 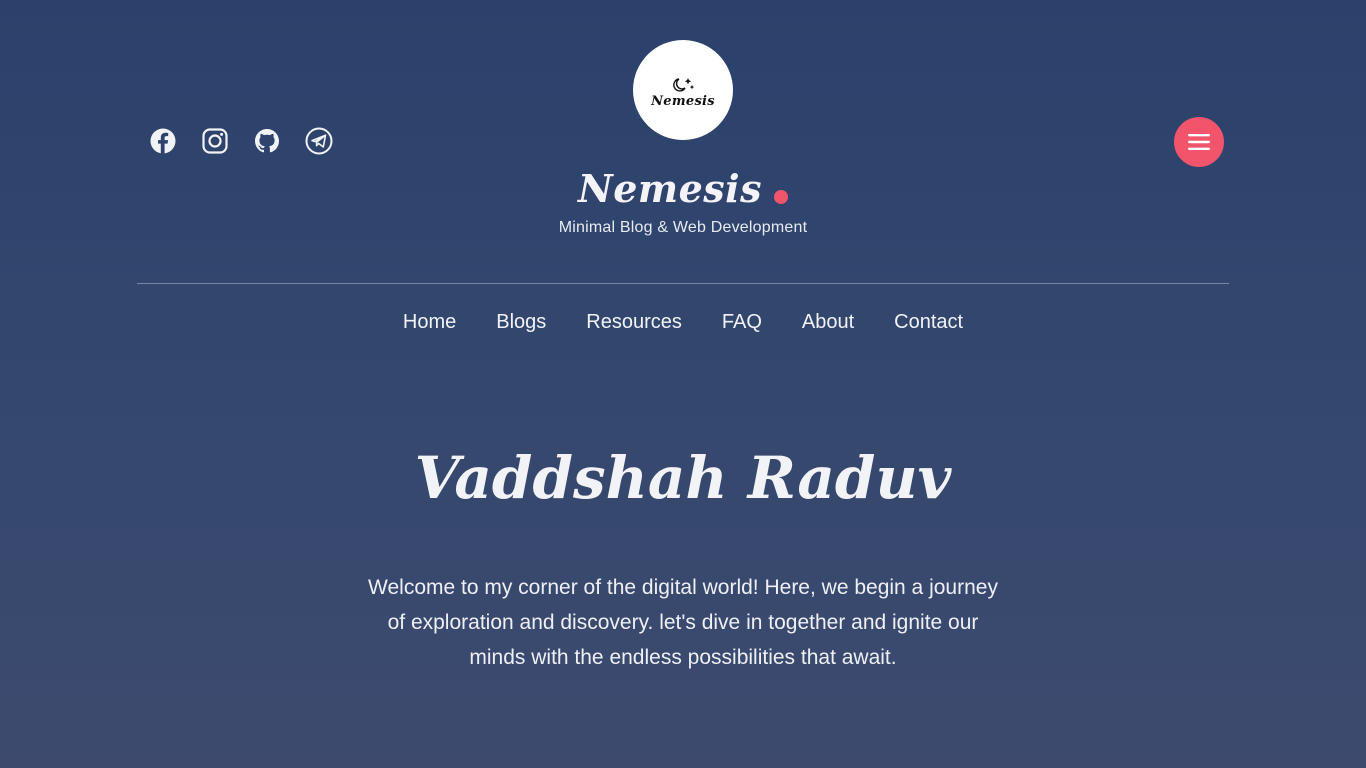 What do you see at coordinates (684, 84) in the screenshot?
I see `moon-stars-icon` at bounding box center [684, 84].